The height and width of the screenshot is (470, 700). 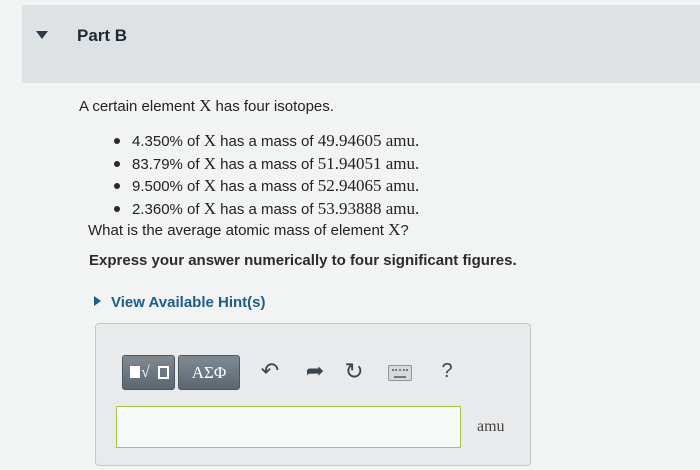 I want to click on part-title: Part B, so click(x=102, y=35).